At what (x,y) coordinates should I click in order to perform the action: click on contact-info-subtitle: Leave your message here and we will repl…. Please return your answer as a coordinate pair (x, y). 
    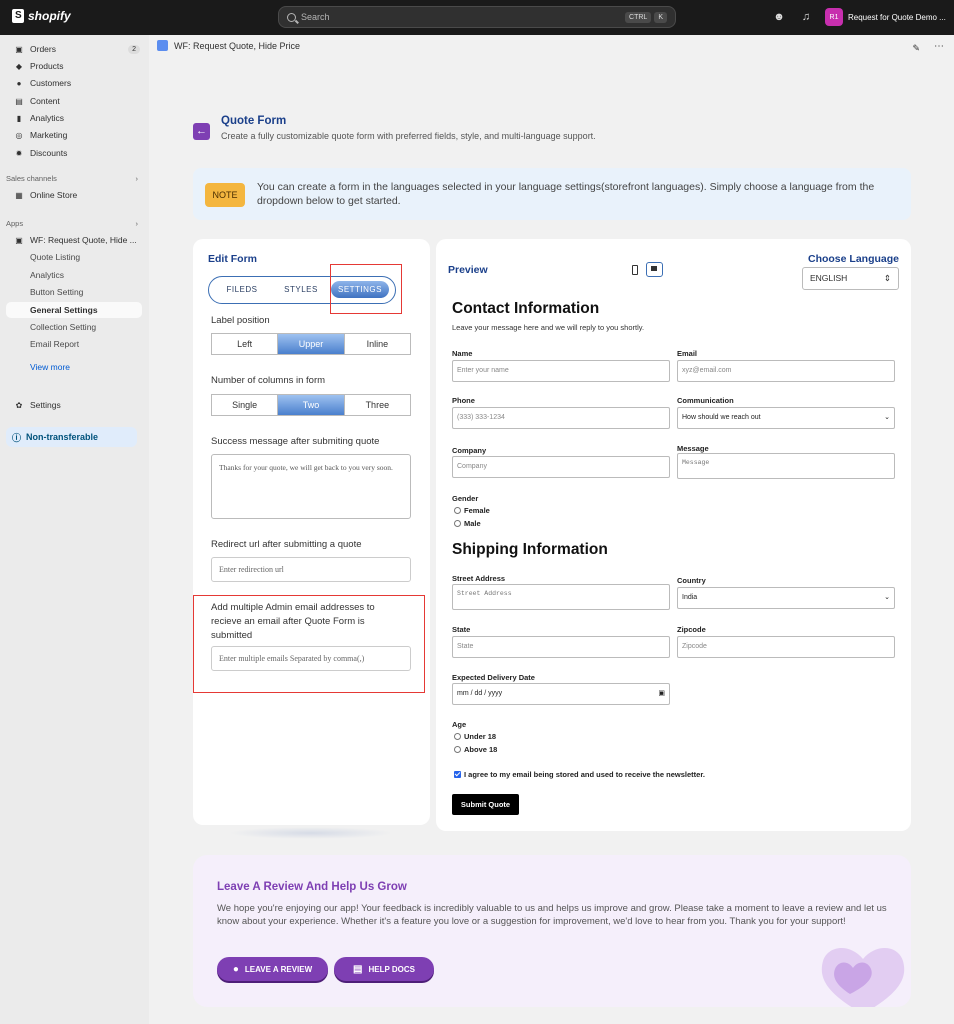
    Looking at the image, I should click on (548, 327).